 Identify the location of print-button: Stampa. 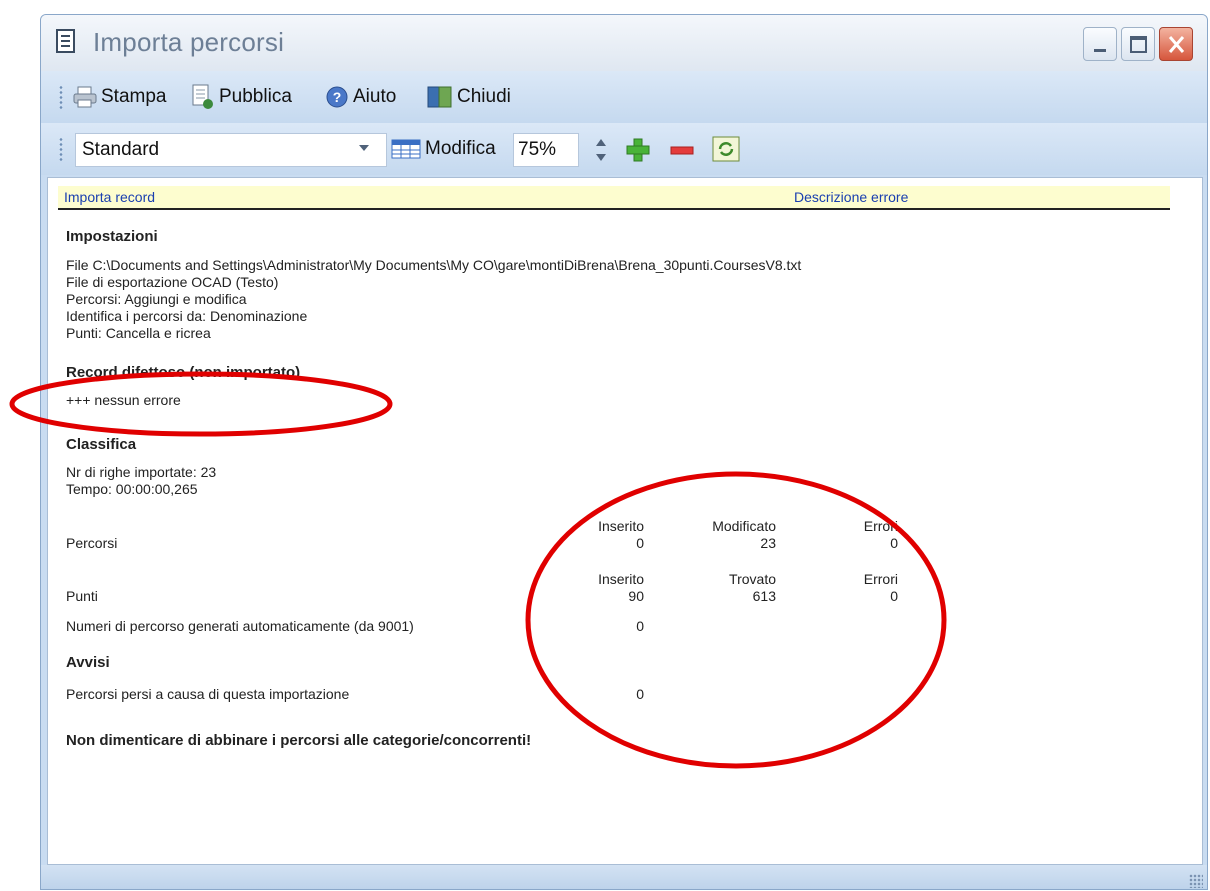
(119, 97).